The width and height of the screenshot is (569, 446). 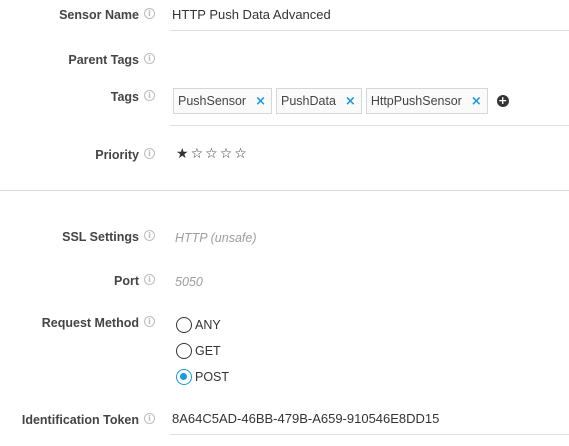 I want to click on sensor-name-label-wrap: Sensor Name i, so click(x=107, y=14).